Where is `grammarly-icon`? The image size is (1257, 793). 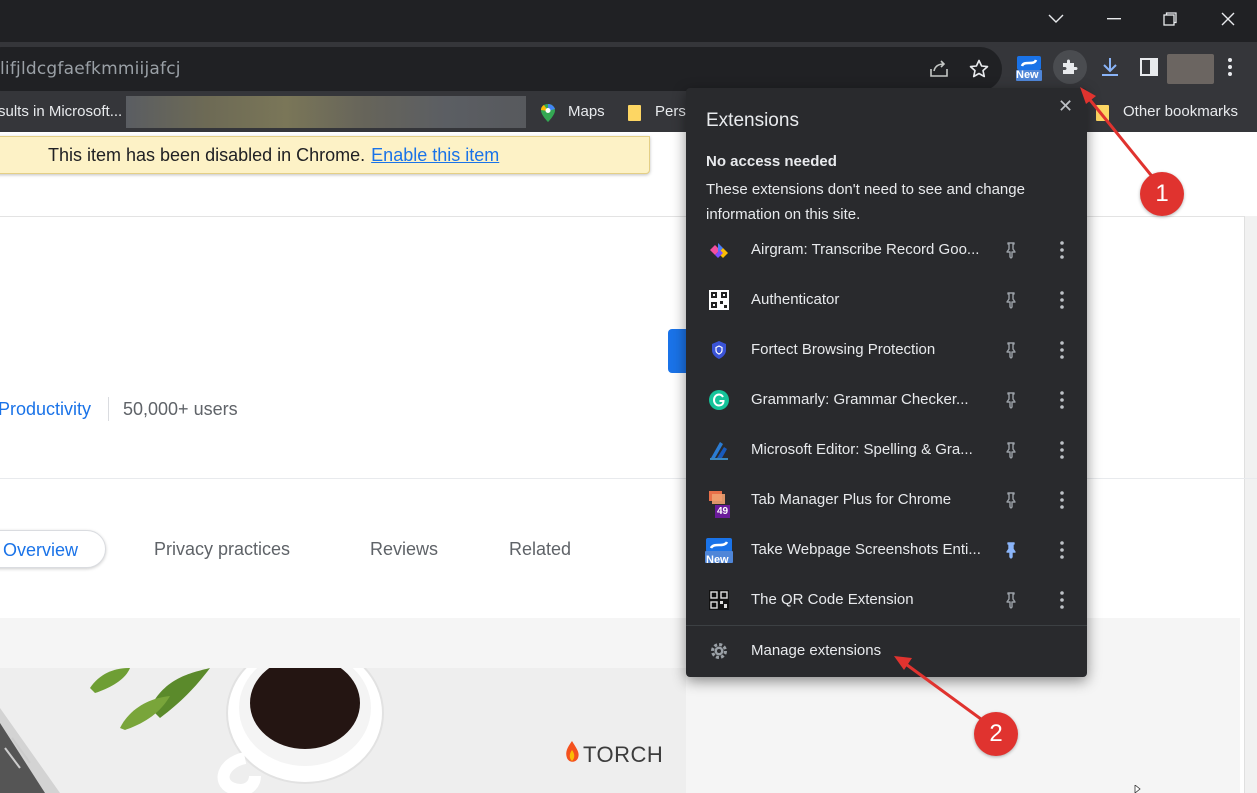
grammarly-icon is located at coordinates (719, 400).